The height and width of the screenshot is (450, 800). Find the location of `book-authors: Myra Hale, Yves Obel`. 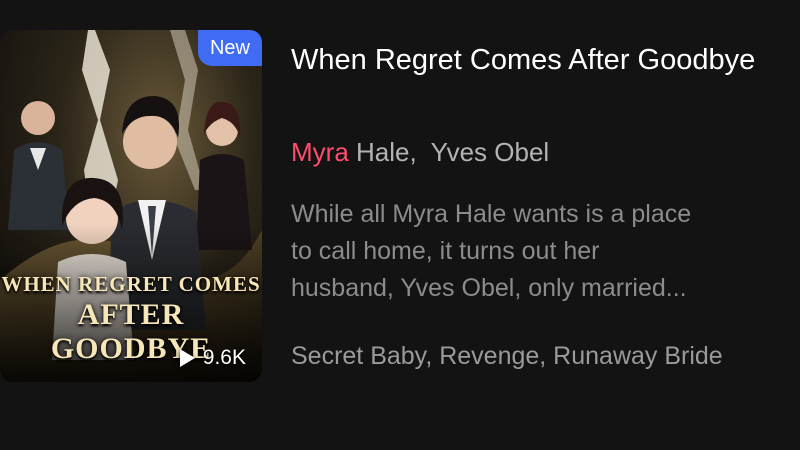

book-authors: Myra Hale, Yves Obel is located at coordinates (541, 152).